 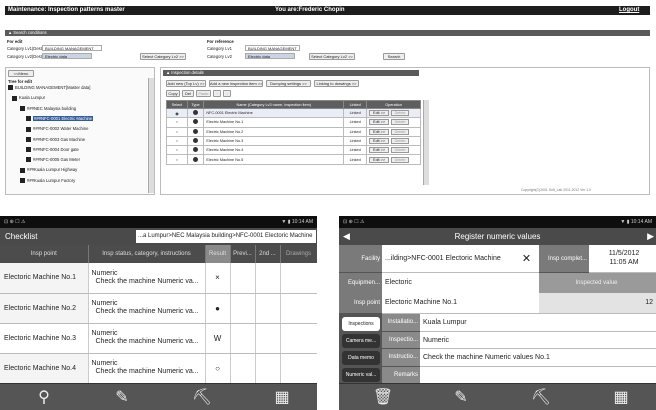 What do you see at coordinates (72, 48) in the screenshot?
I see `cat-lv1-dest-select: BUILDING MANAGEMENT` at bounding box center [72, 48].